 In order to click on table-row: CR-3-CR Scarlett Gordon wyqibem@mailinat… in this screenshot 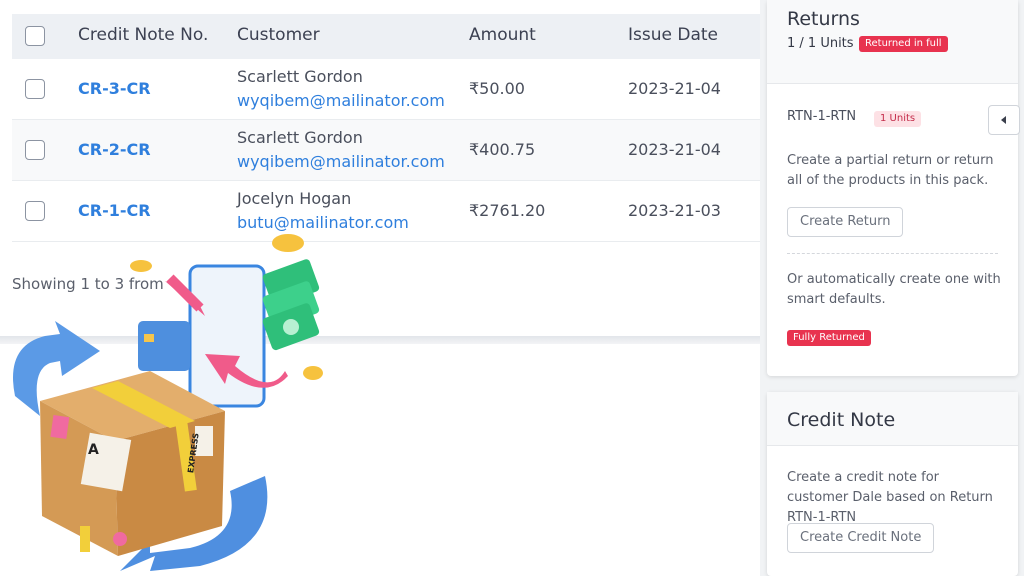, I will do `click(386, 89)`.